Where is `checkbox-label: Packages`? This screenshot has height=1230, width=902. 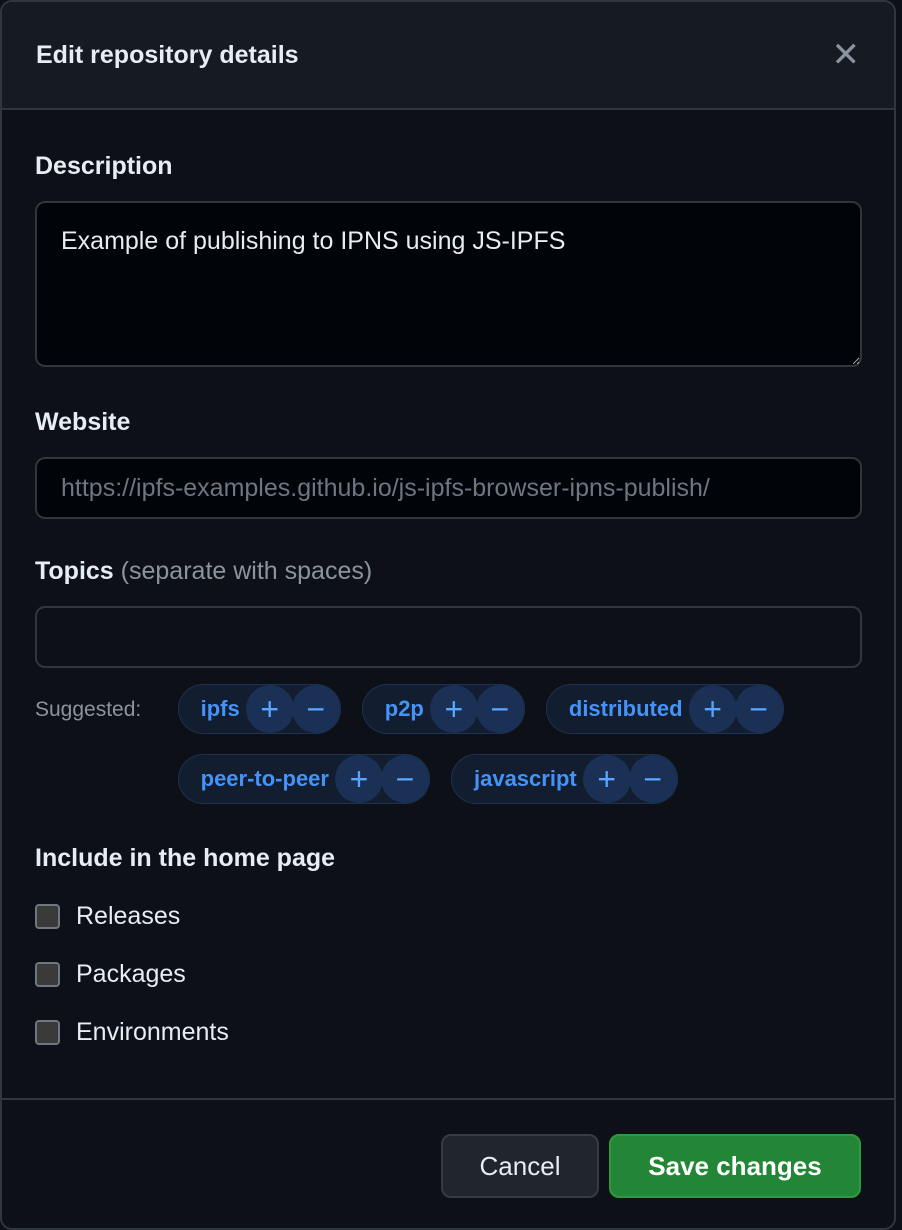 checkbox-label: Packages is located at coordinates (131, 973).